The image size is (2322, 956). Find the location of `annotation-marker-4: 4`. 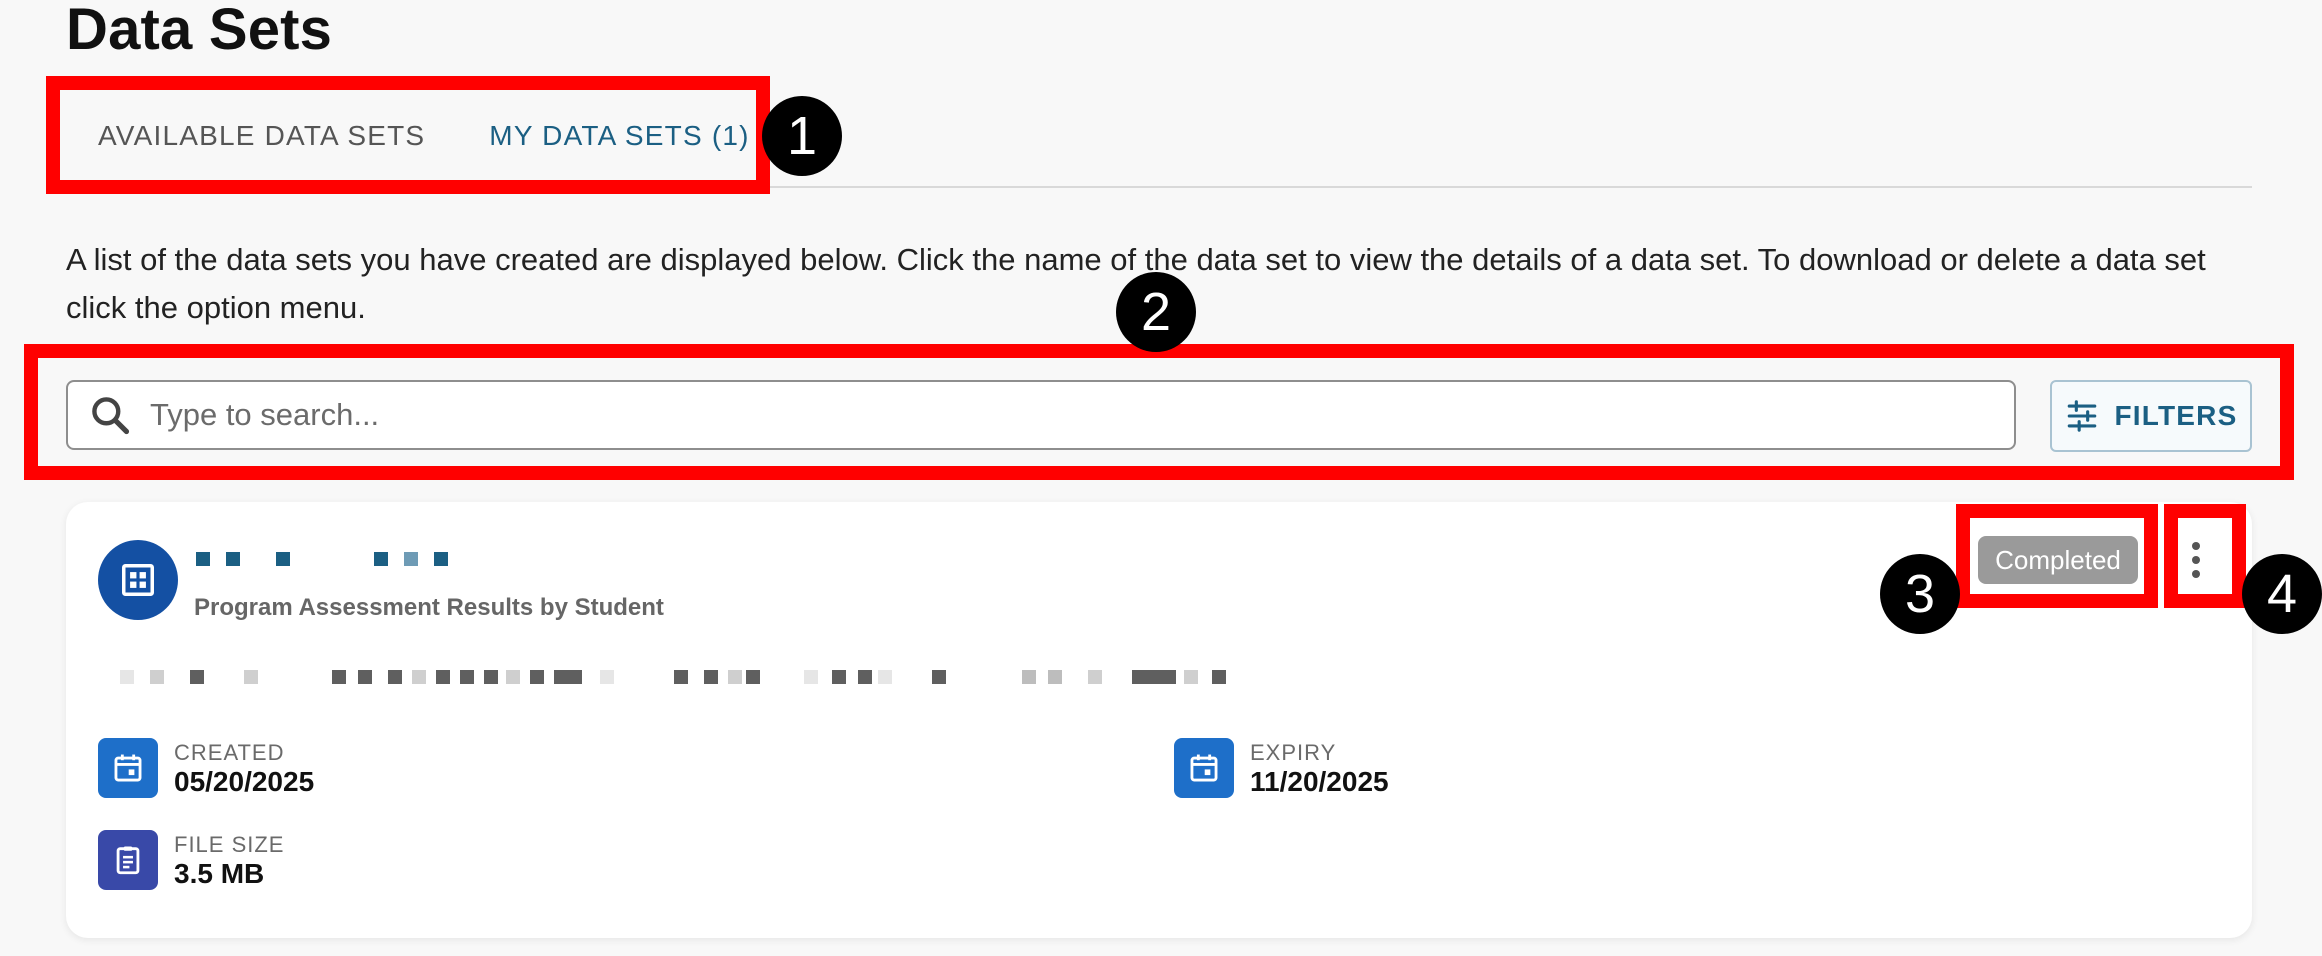

annotation-marker-4: 4 is located at coordinates (2282, 594).